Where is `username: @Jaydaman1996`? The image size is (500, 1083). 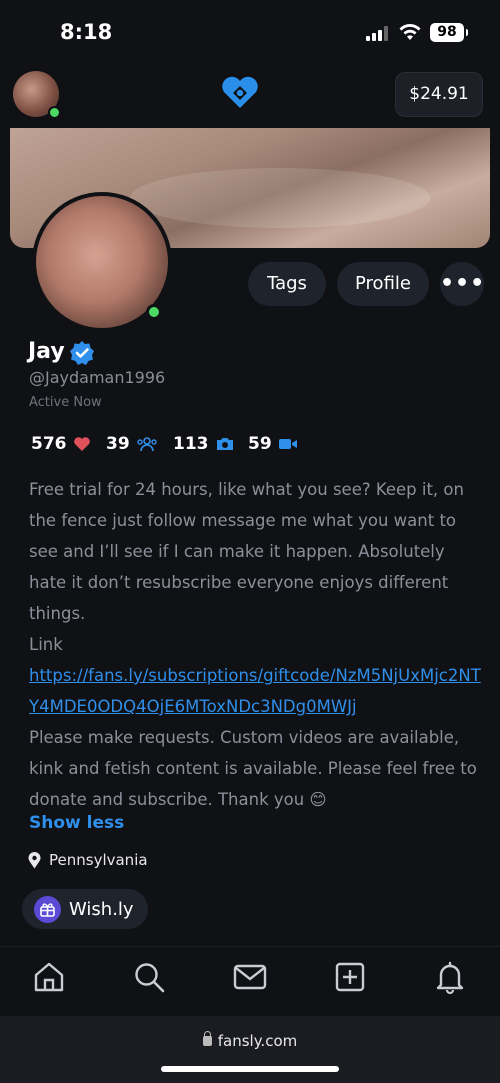 username: @Jaydaman1996 is located at coordinates (97, 377).